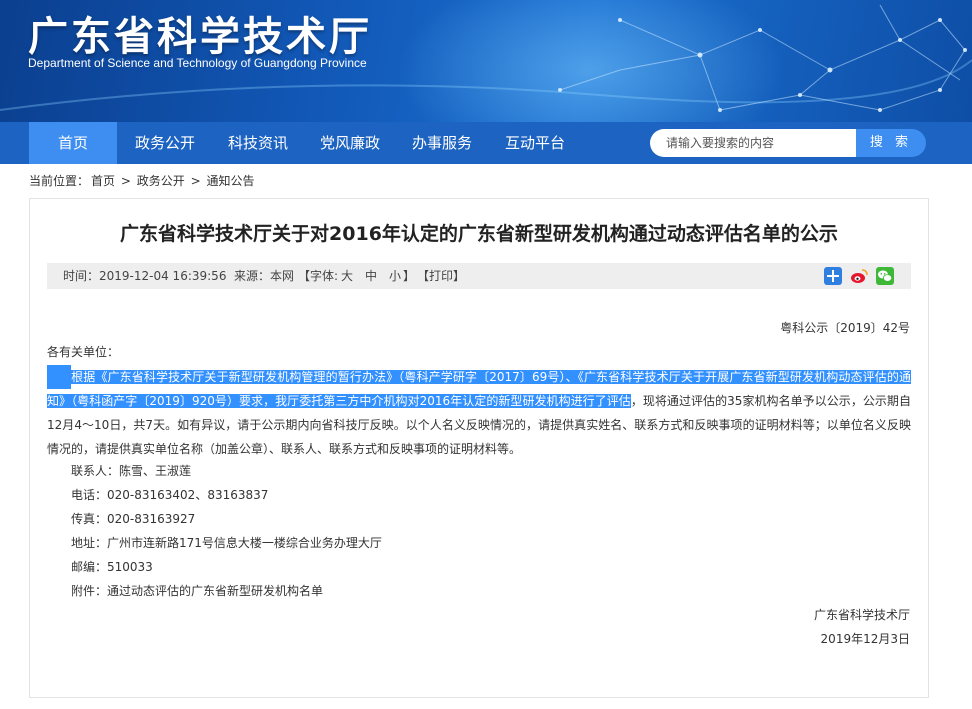 The width and height of the screenshot is (972, 709). Describe the element at coordinates (226, 543) in the screenshot. I see `contact-address: 地址：广州市连新路171号信息大楼一楼综合业务办理大厅` at that location.